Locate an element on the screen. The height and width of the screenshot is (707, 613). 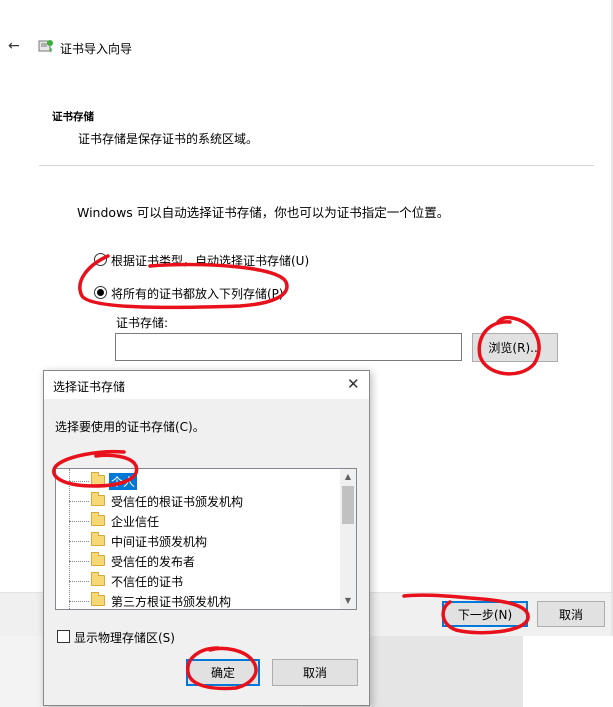
radio-place-all-label: 将所有的证书都放入下列存储(P) is located at coordinates (197, 293).